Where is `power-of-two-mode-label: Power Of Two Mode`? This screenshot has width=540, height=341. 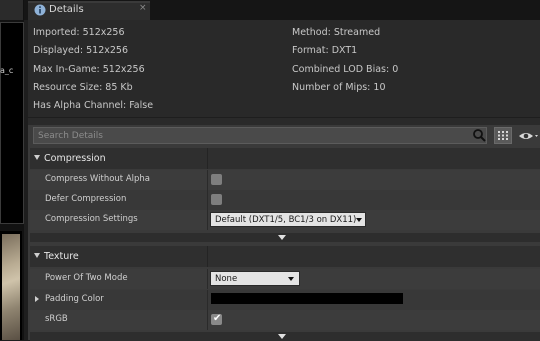 power-of-two-mode-label: Power Of Two Mode is located at coordinates (86, 278).